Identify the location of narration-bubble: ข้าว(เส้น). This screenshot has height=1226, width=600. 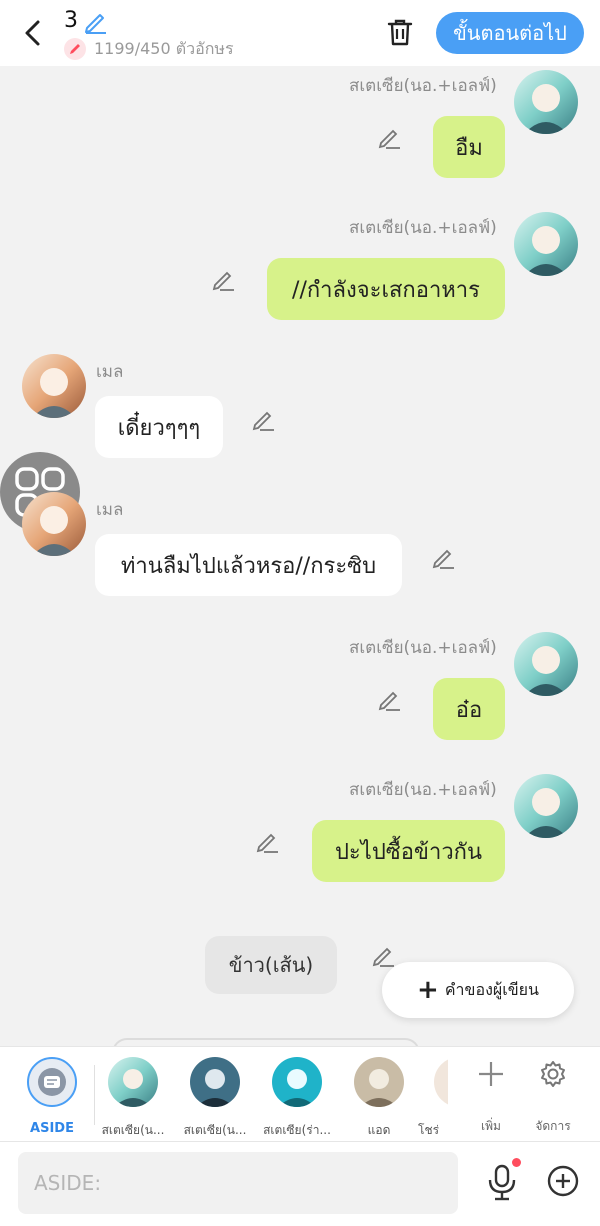
(271, 965).